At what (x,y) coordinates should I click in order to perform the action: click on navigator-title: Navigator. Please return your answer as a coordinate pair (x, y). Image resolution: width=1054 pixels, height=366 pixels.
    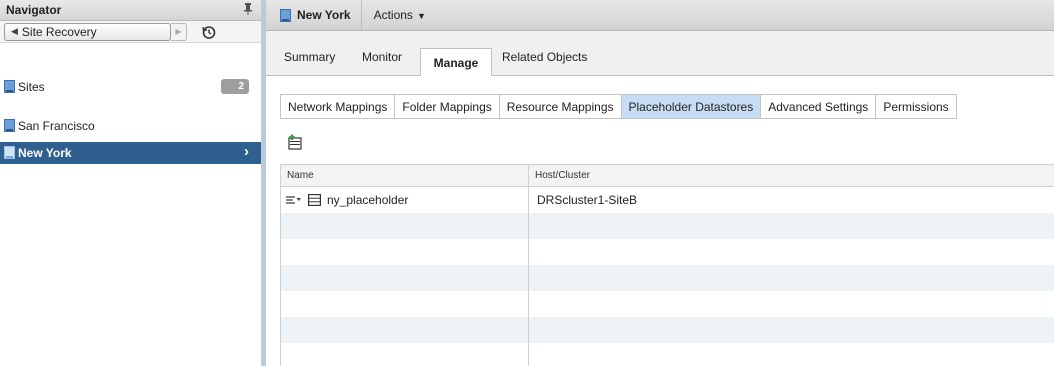
    Looking at the image, I should click on (34, 10).